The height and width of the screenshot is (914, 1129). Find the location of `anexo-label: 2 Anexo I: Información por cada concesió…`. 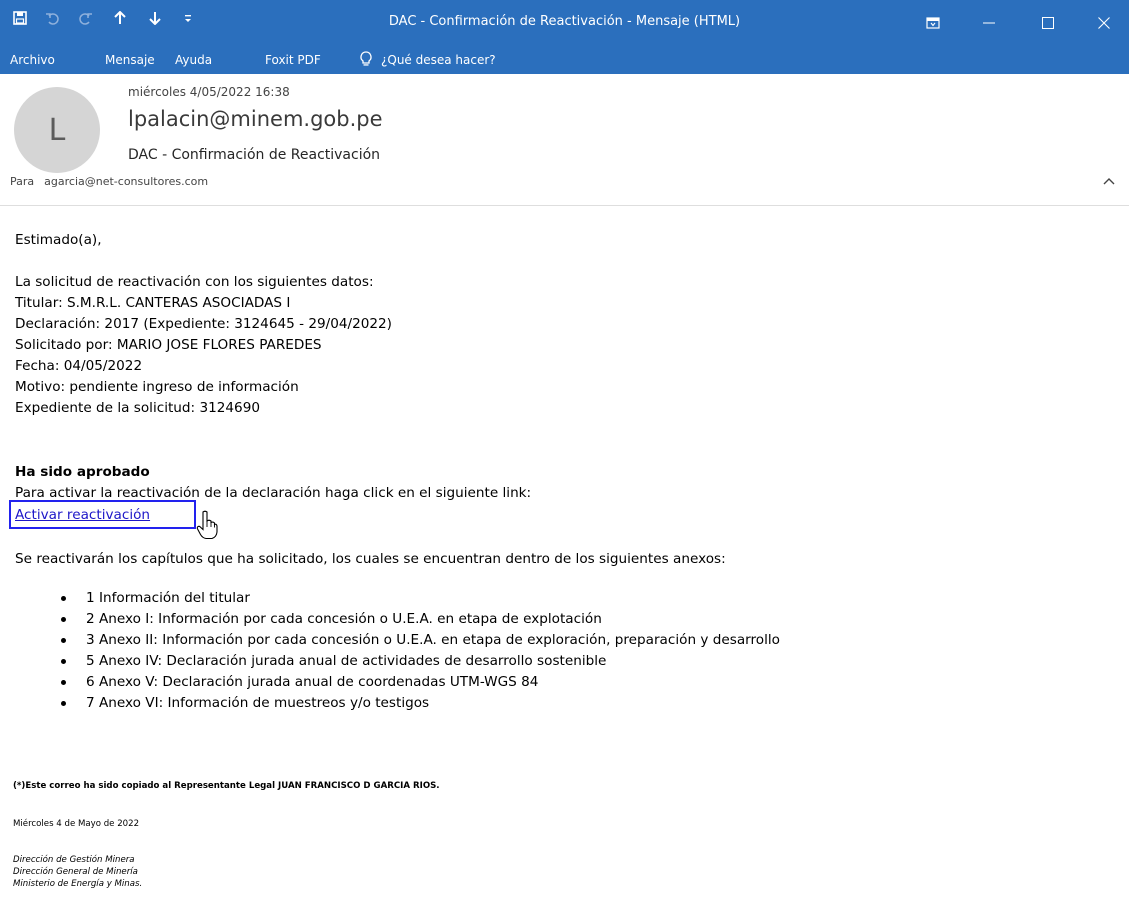

anexo-label: 2 Anexo I: Información por cada concesió… is located at coordinates (344, 619).